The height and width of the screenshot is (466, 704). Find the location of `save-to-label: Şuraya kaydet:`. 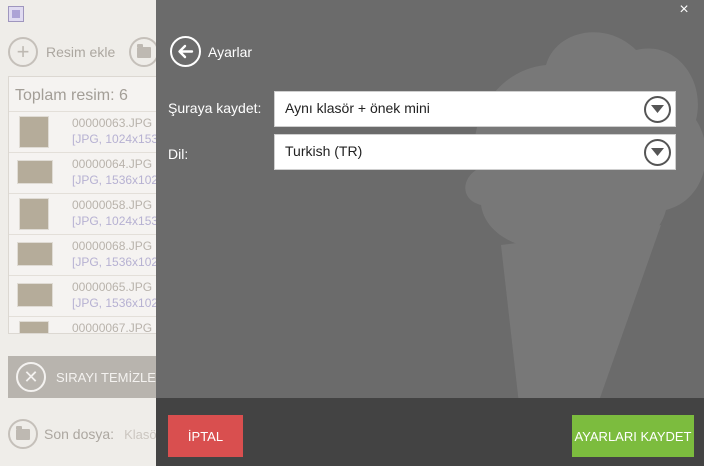

save-to-label: Şuraya kaydet: is located at coordinates (215, 108).